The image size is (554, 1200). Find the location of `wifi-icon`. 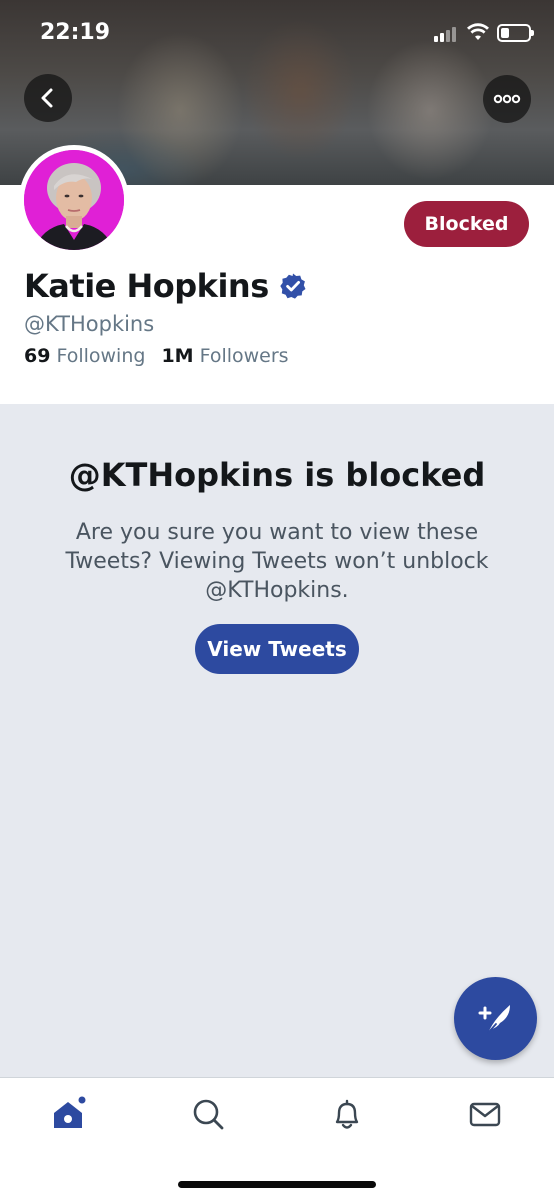

wifi-icon is located at coordinates (478, 31).